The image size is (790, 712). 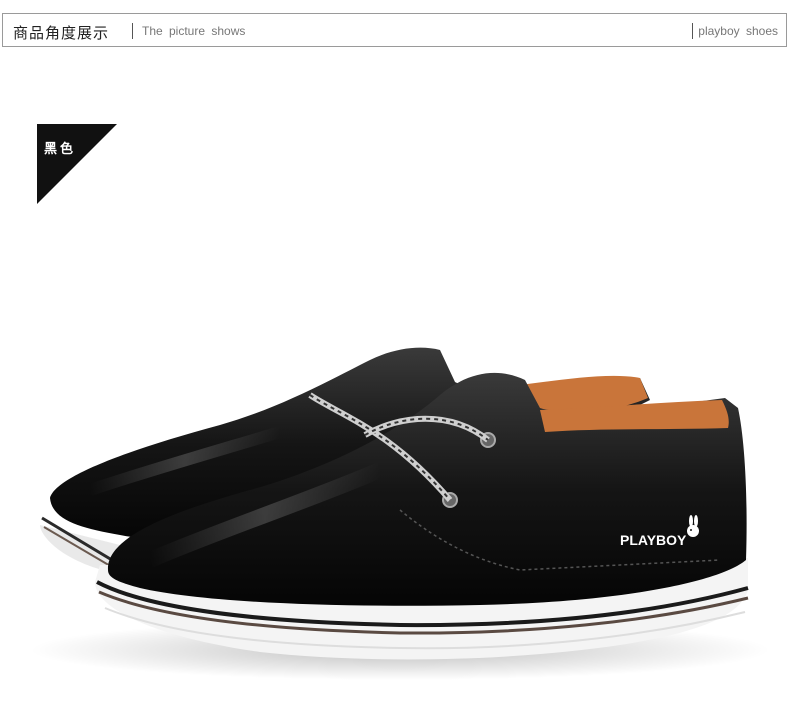 What do you see at coordinates (132, 31) in the screenshot?
I see `header-divider-left` at bounding box center [132, 31].